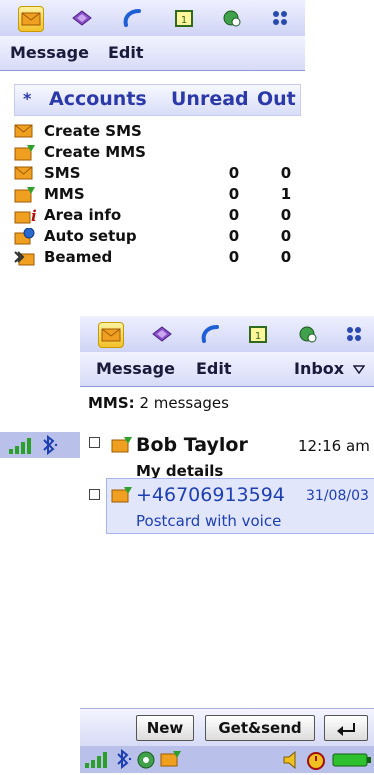 The height and width of the screenshot is (775, 374). I want to click on message-time: 31/08/03, so click(337, 496).